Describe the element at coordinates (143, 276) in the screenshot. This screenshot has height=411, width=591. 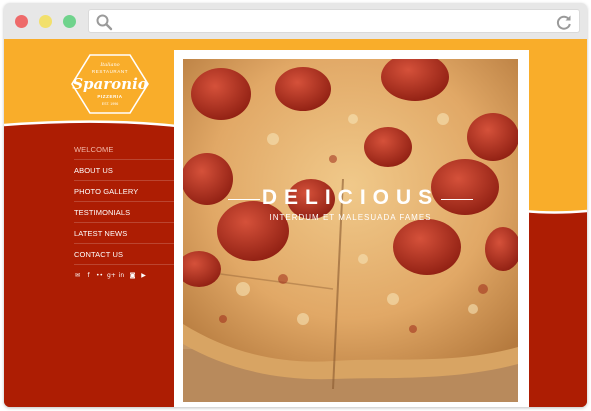
I see `youtube-icon: ▶` at that location.